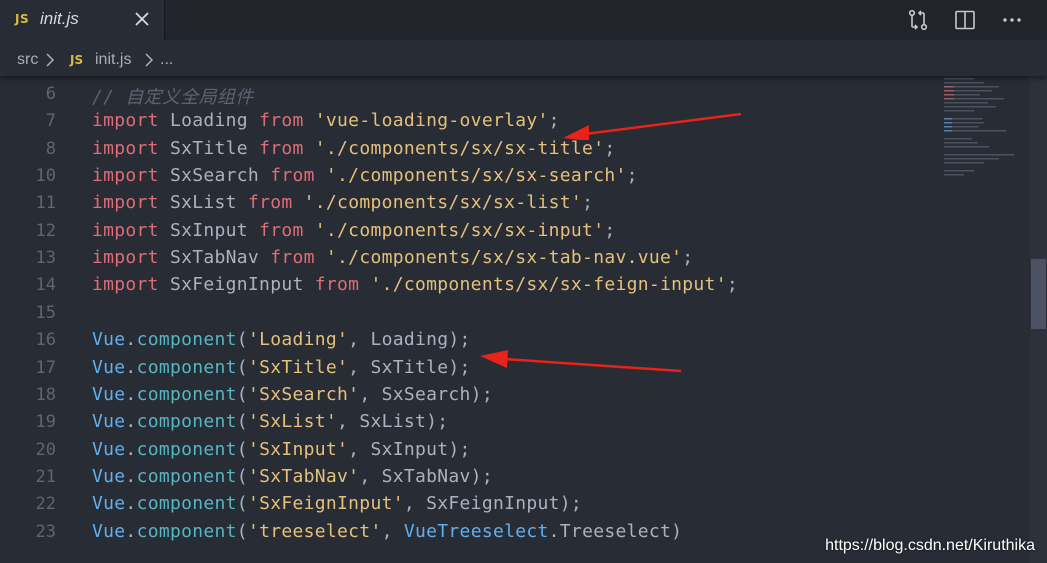 This screenshot has width=1047, height=563. What do you see at coordinates (504, 258) in the screenshot?
I see `code-token: './components/sx/sx-tab-nav.vue'` at bounding box center [504, 258].